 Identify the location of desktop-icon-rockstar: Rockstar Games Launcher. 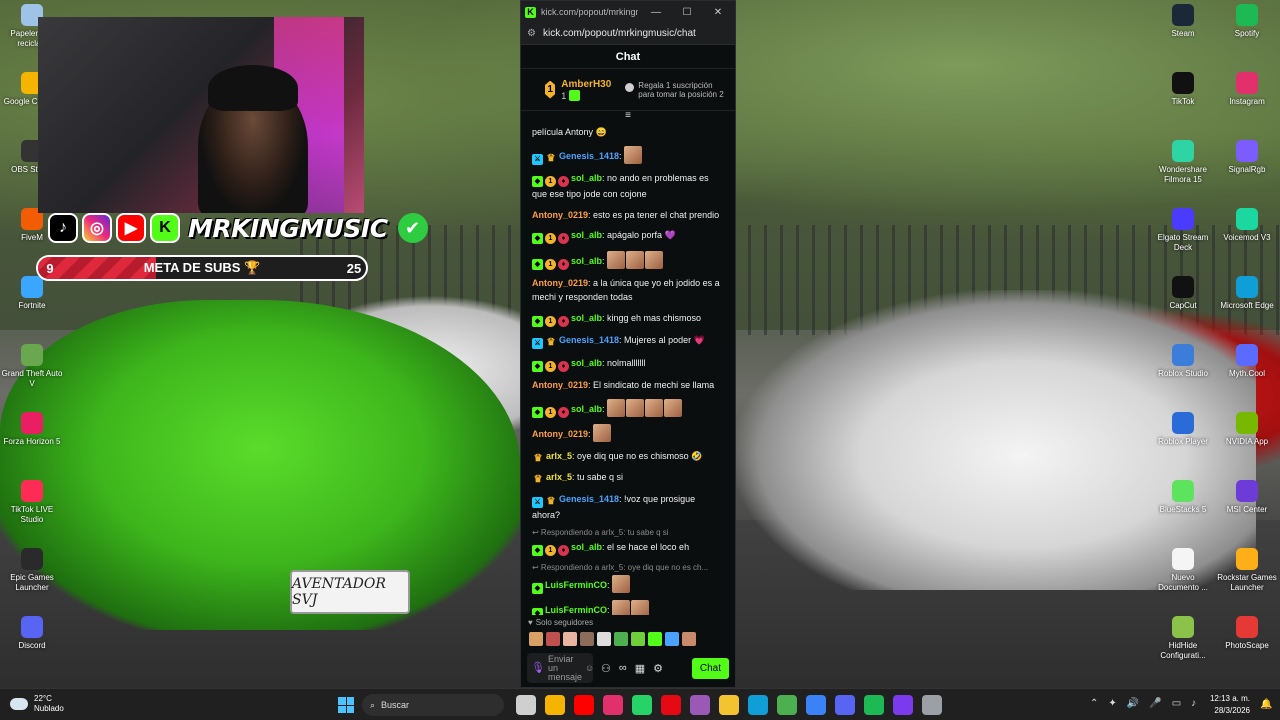
(1247, 570).